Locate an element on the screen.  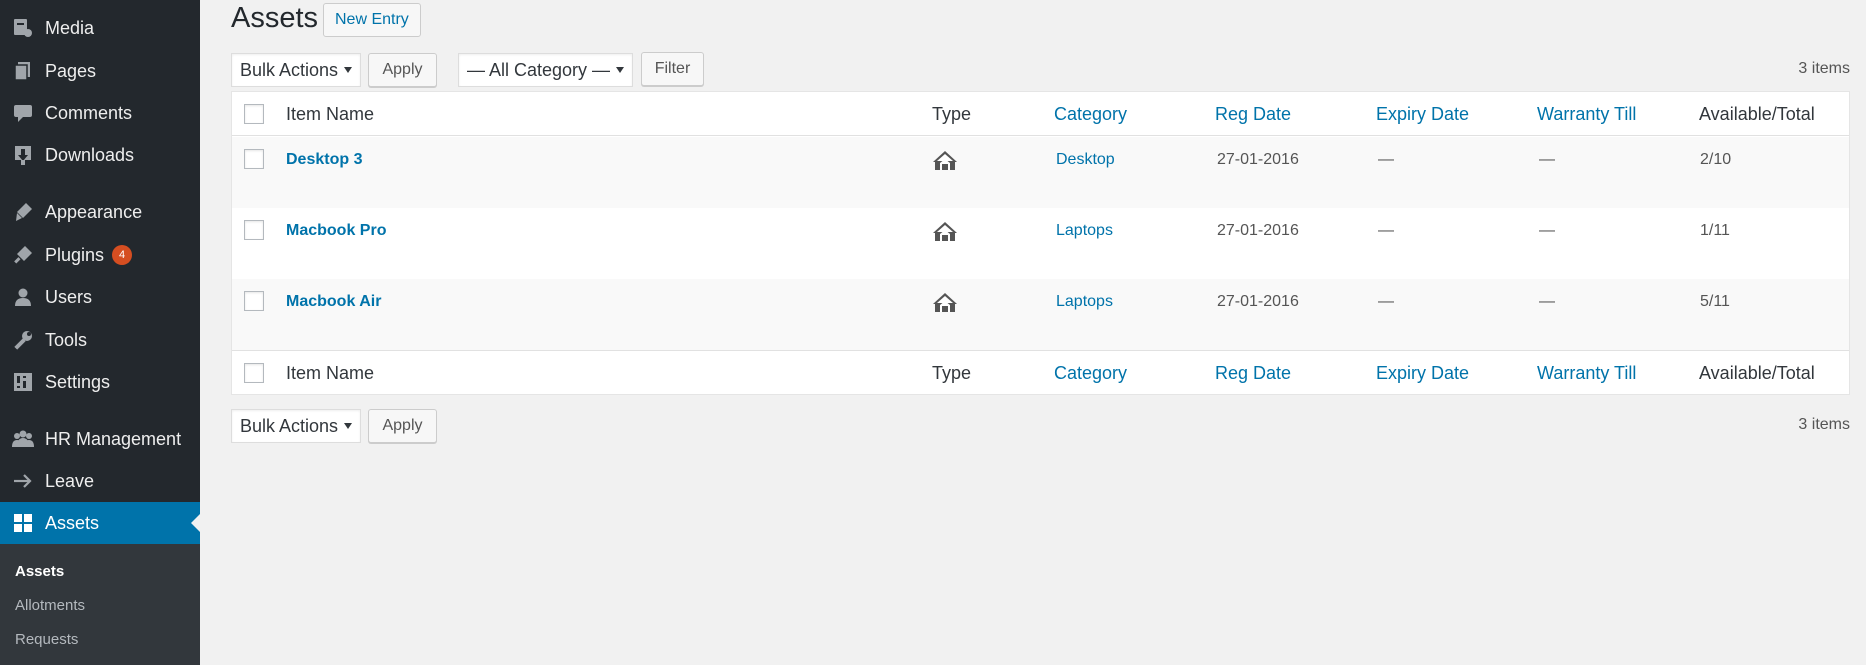
bulk-actions-select-top: Bulk Actions is located at coordinates (296, 70).